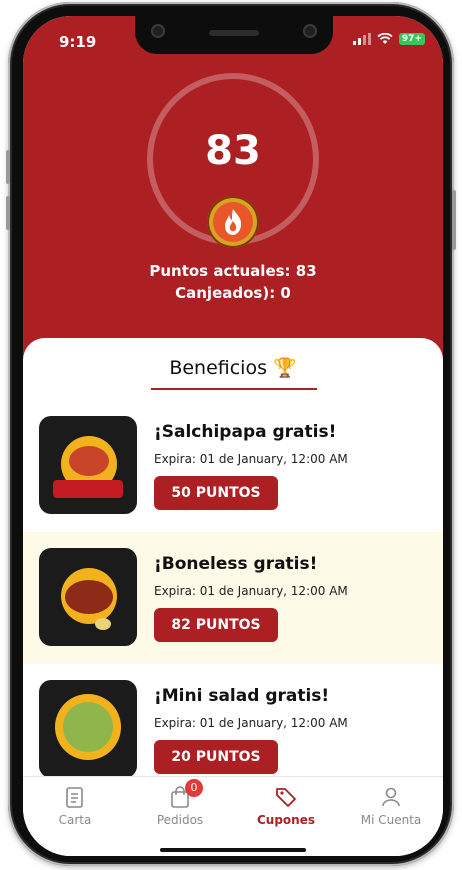  I want to click on nav-label: Cupones, so click(285, 820).